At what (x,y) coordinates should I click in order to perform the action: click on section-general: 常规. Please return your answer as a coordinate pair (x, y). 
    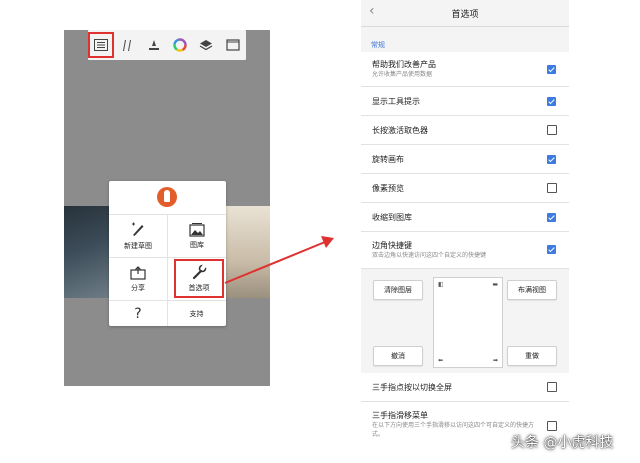
    Looking at the image, I should click on (378, 45).